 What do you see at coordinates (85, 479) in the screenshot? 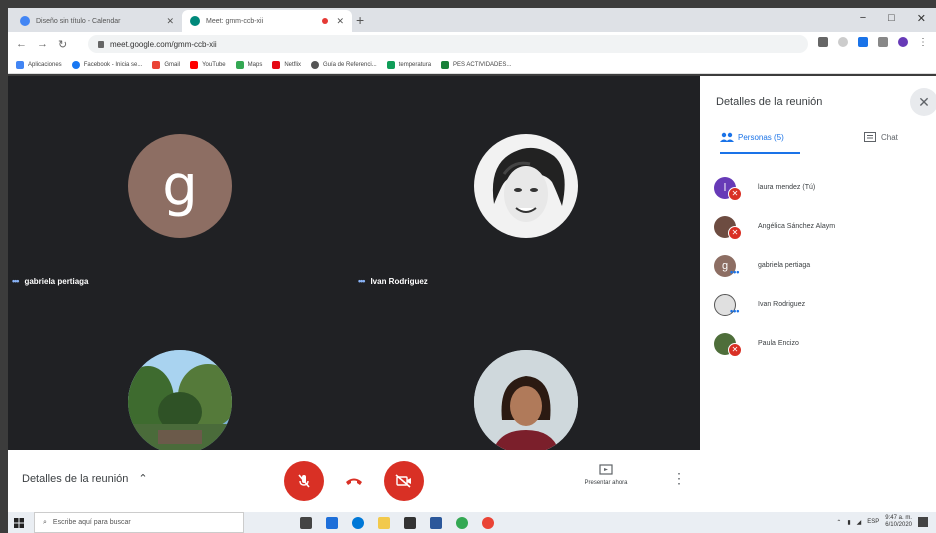
I see `meeting-details-button: Detalles de la reunión ⌃` at bounding box center [85, 479].